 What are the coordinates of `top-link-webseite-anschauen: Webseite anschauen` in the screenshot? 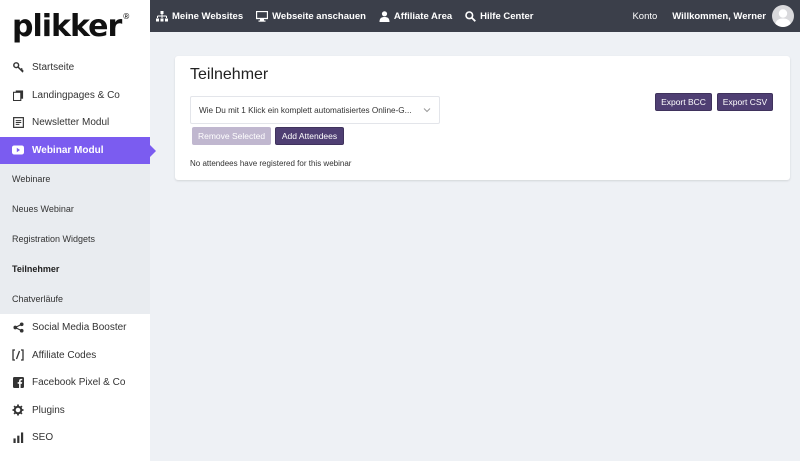 It's located at (311, 16).